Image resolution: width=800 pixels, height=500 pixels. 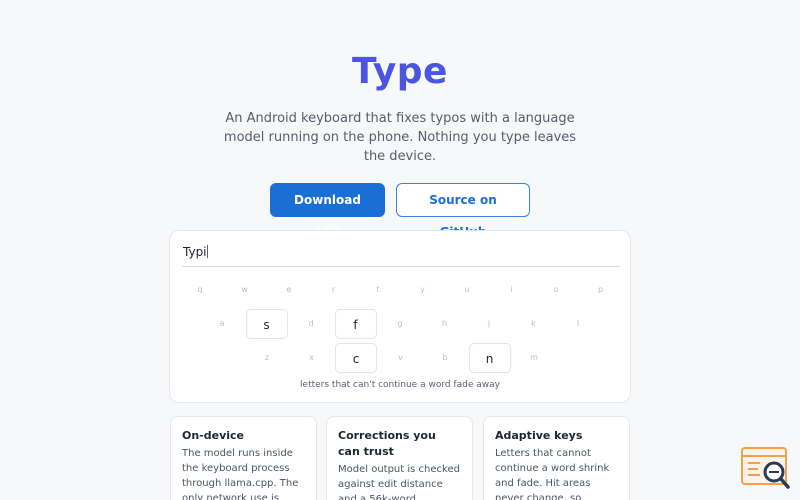 I want to click on hero-actions: Download APK Source on GitHub, so click(x=400, y=211).